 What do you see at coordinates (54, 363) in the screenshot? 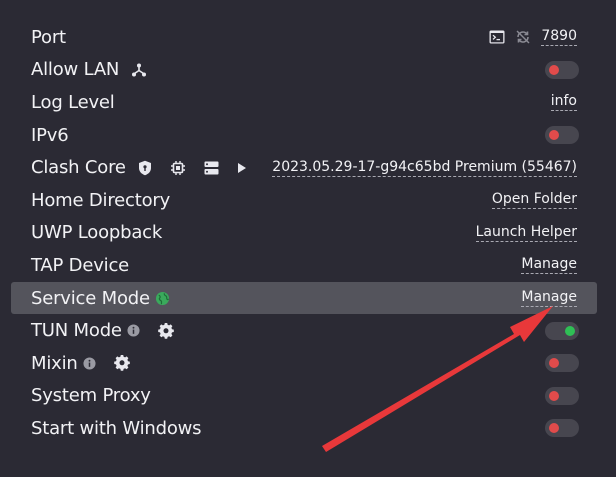
I see `setting-label: Mixin` at bounding box center [54, 363].